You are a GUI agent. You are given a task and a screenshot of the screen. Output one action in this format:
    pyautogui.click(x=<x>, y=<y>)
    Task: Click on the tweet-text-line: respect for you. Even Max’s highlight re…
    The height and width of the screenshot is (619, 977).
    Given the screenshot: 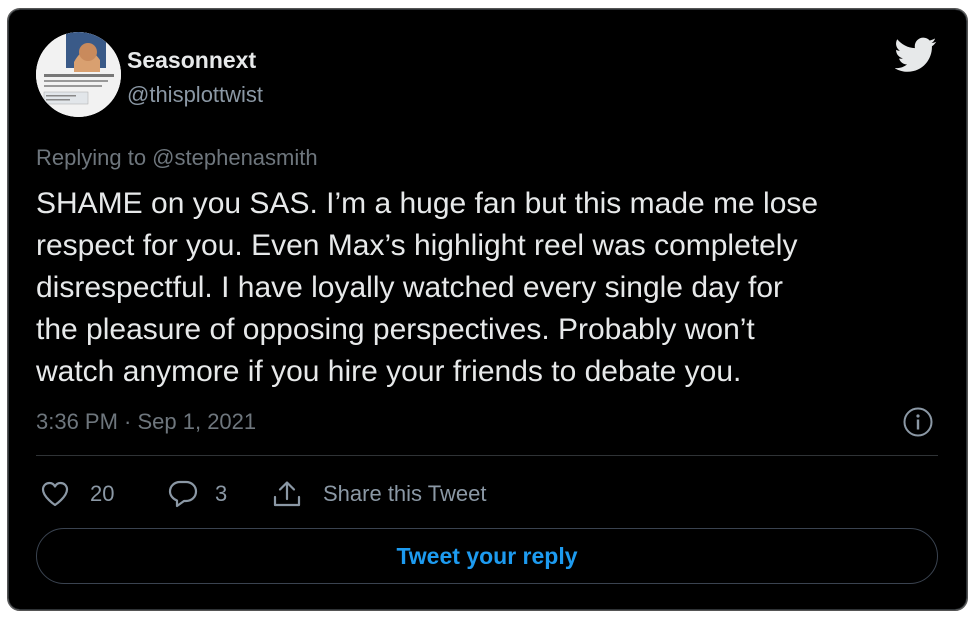 What is the action you would take?
    pyautogui.click(x=417, y=245)
    